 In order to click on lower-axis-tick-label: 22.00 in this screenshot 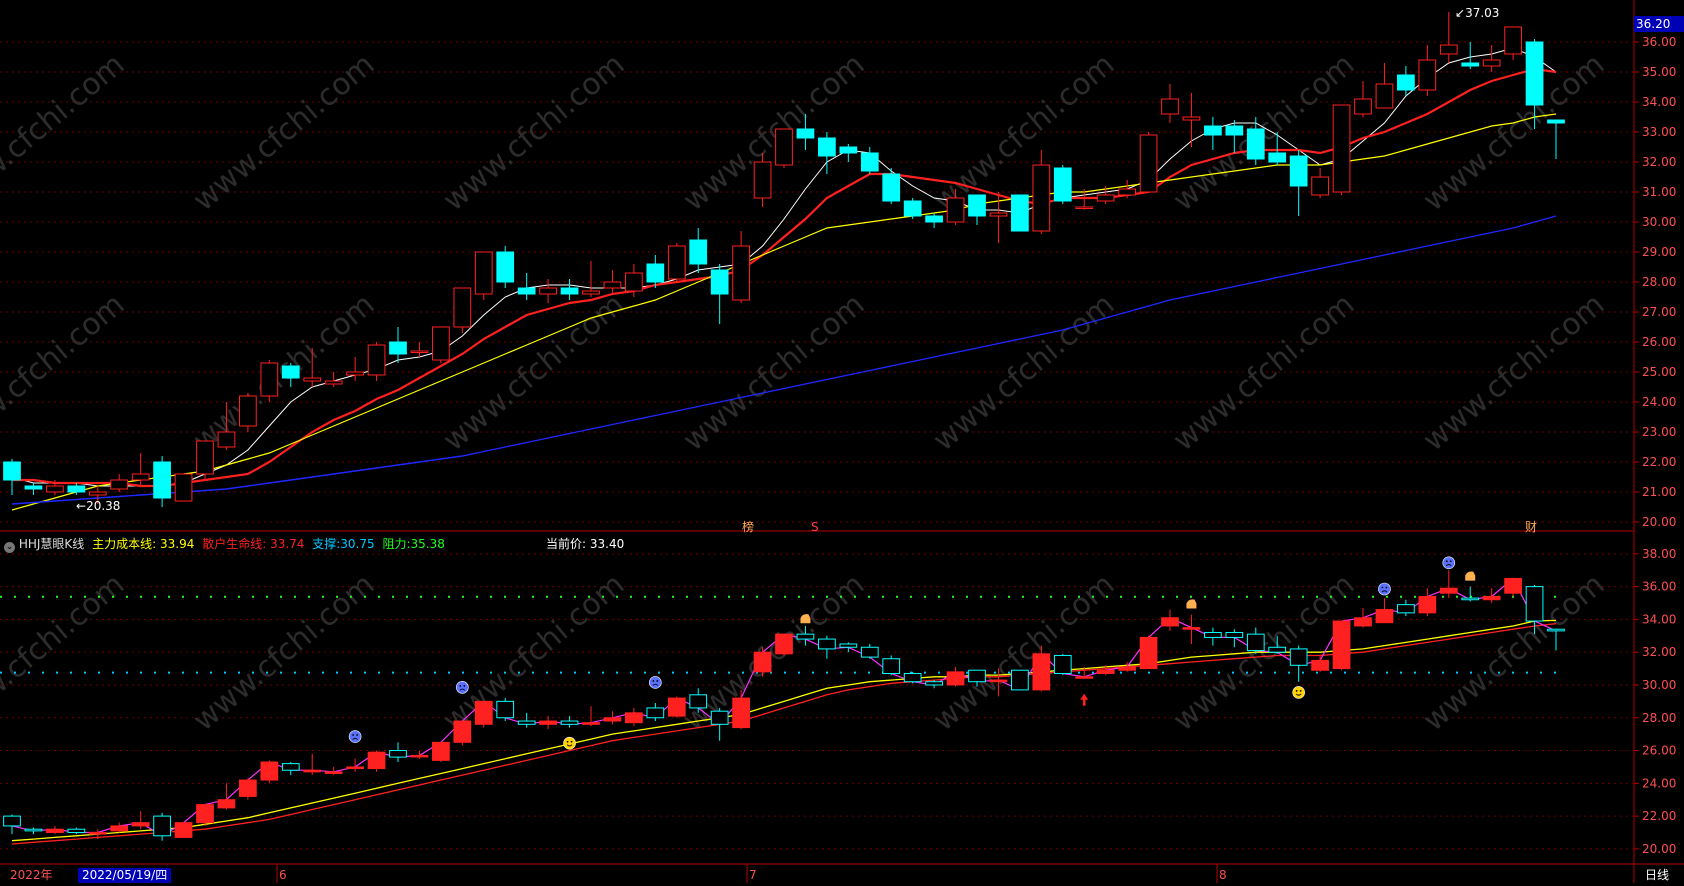, I will do `click(1659, 816)`.